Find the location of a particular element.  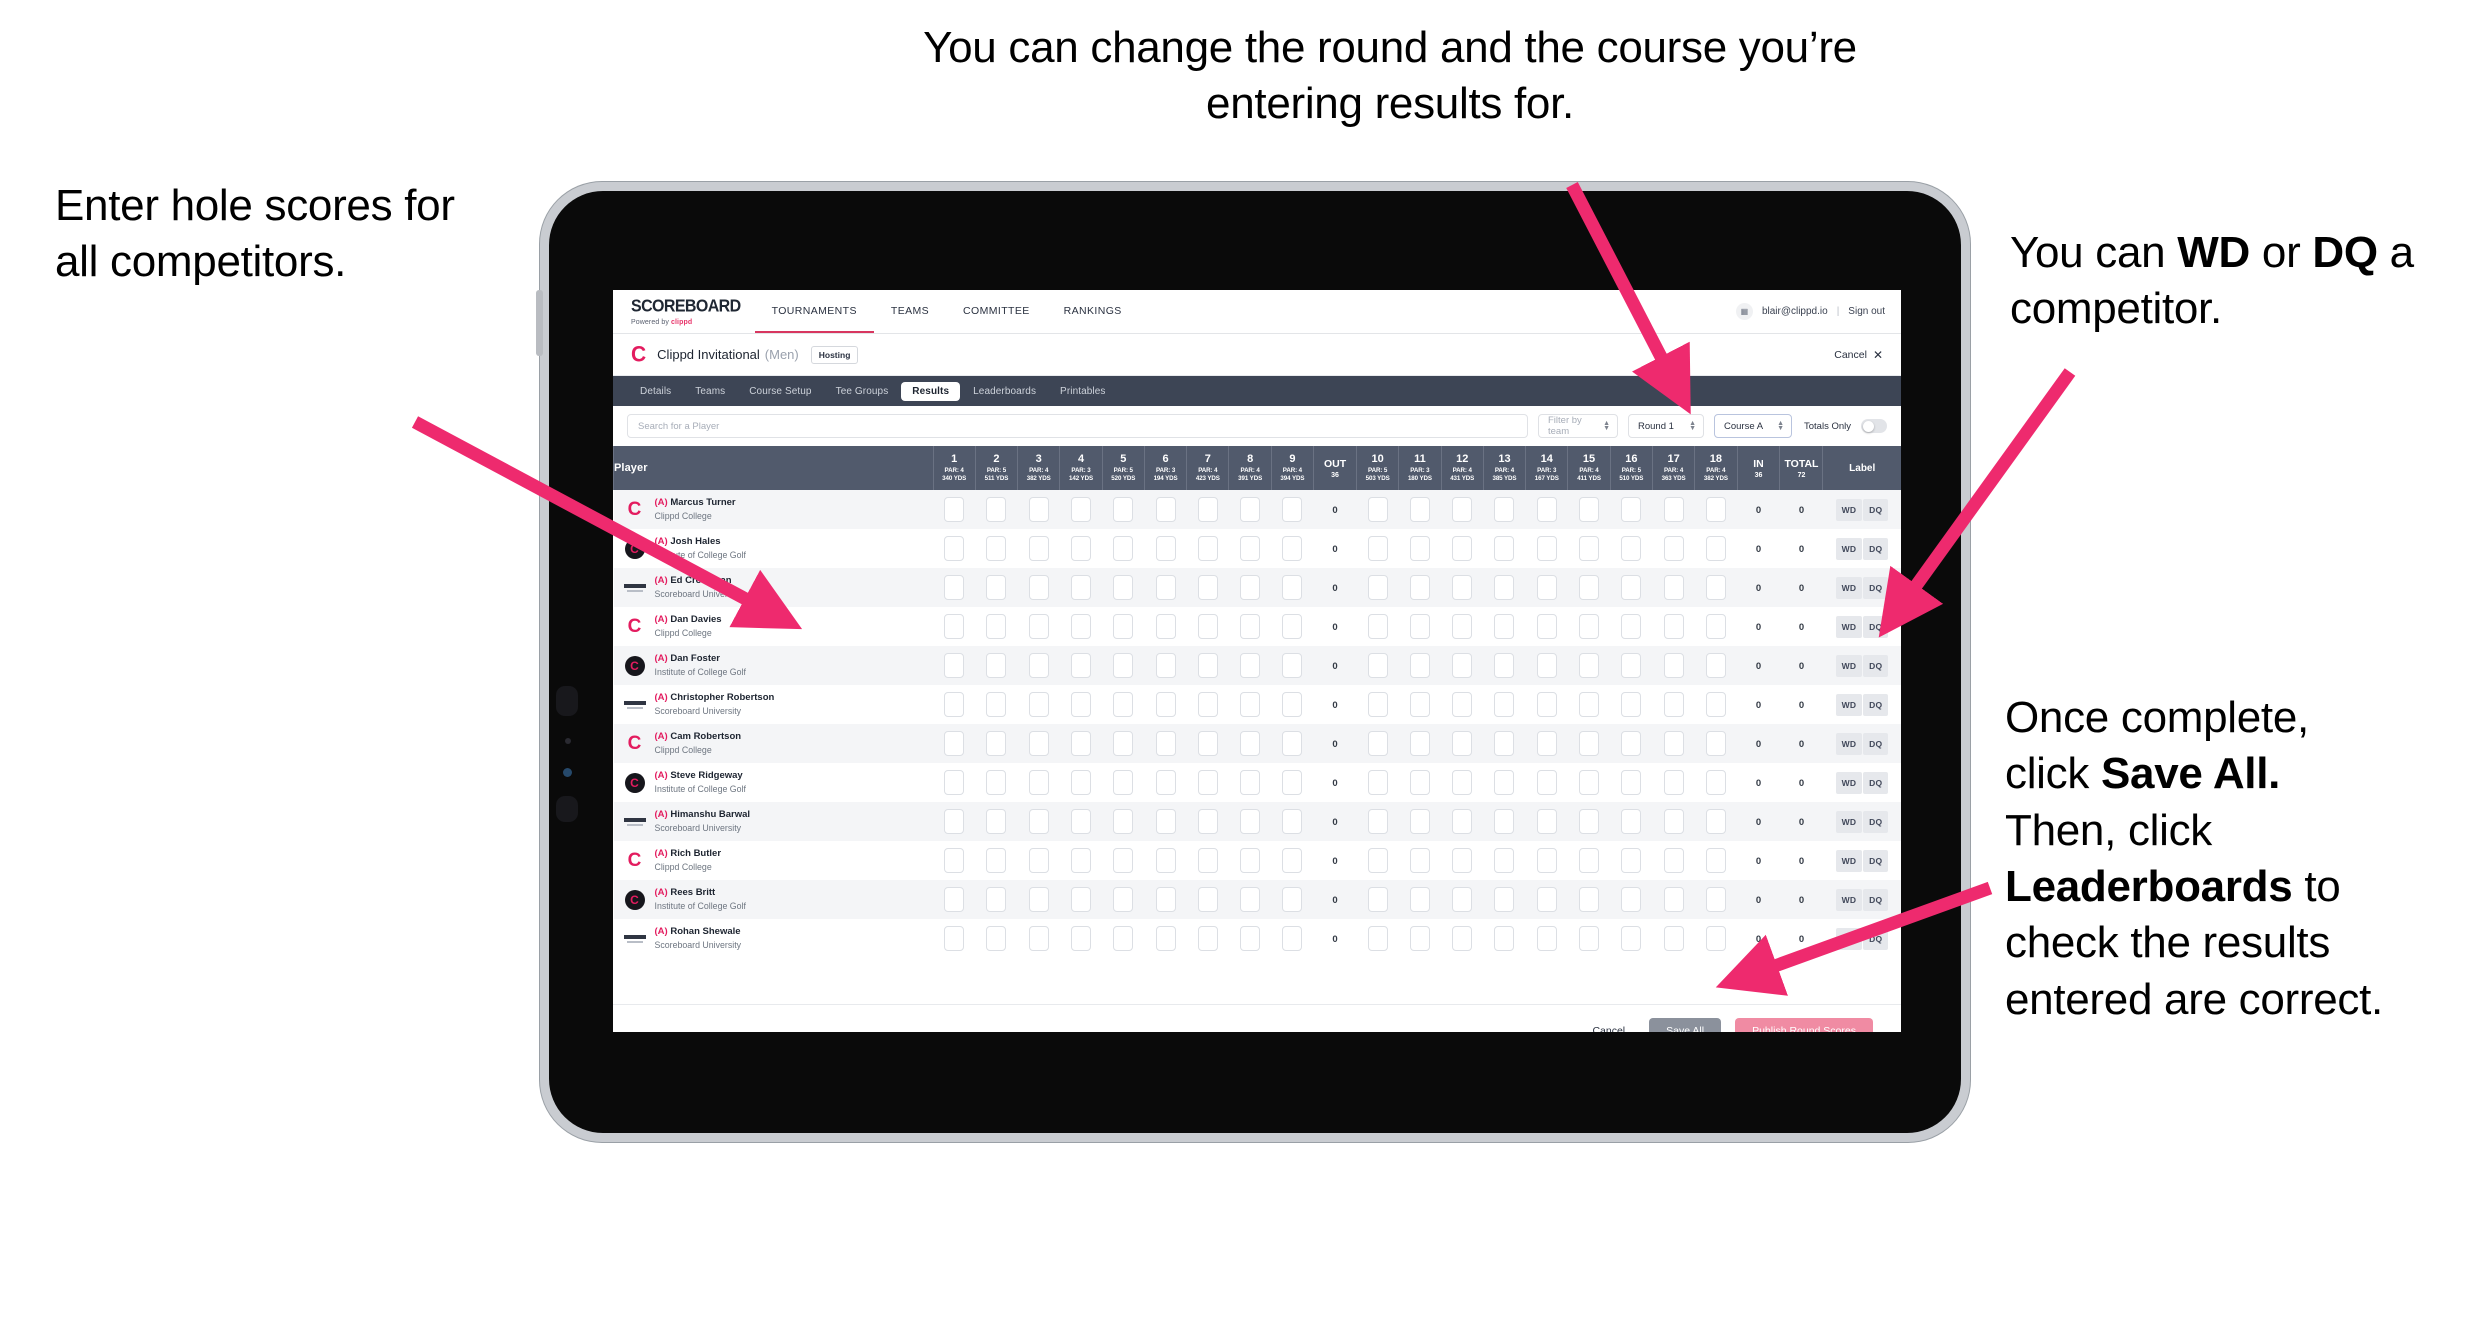

tab-details: Details is located at coordinates (655, 391).